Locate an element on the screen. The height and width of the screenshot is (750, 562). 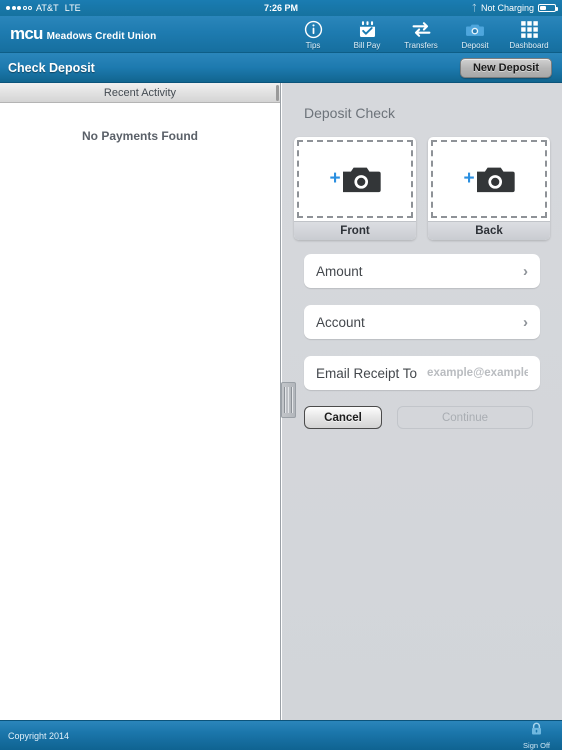
grid-icon is located at coordinates (529, 29).